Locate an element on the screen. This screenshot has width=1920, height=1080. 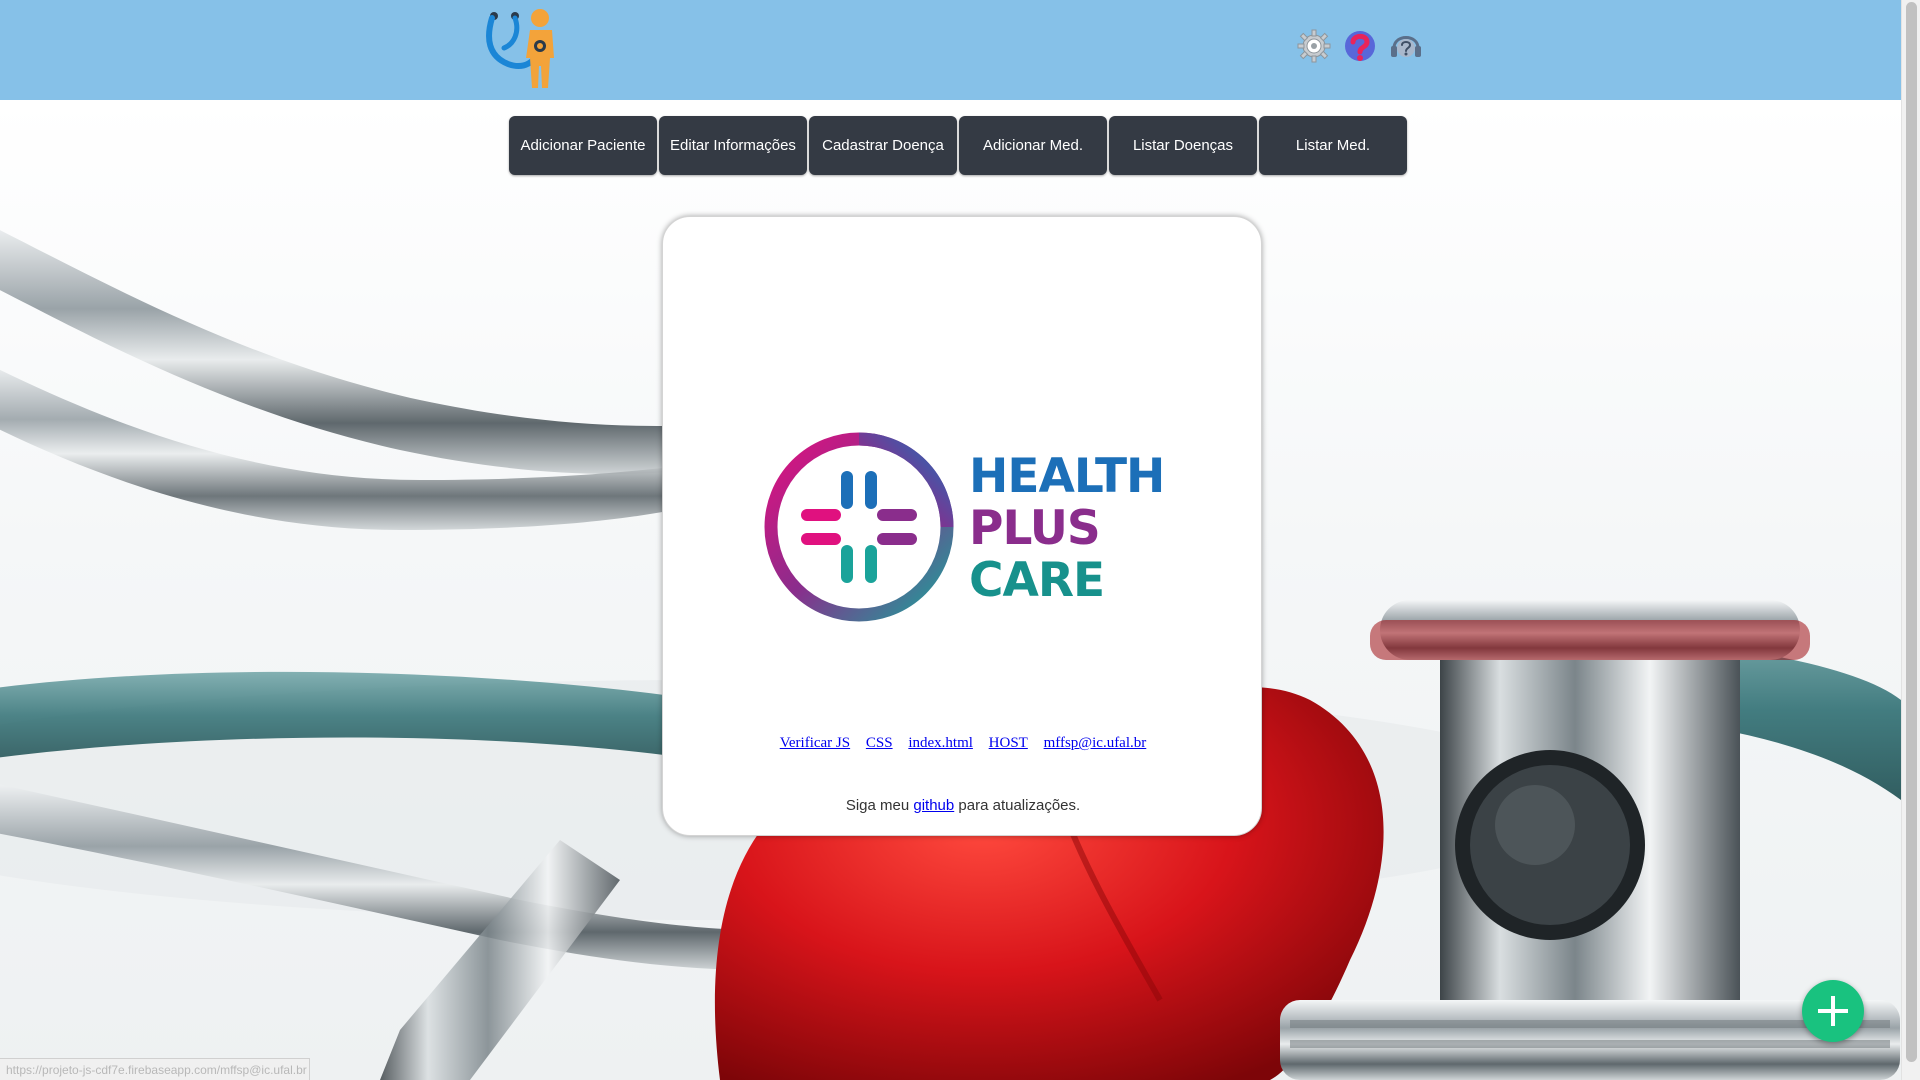
header-icon-group is located at coordinates (1360, 48).